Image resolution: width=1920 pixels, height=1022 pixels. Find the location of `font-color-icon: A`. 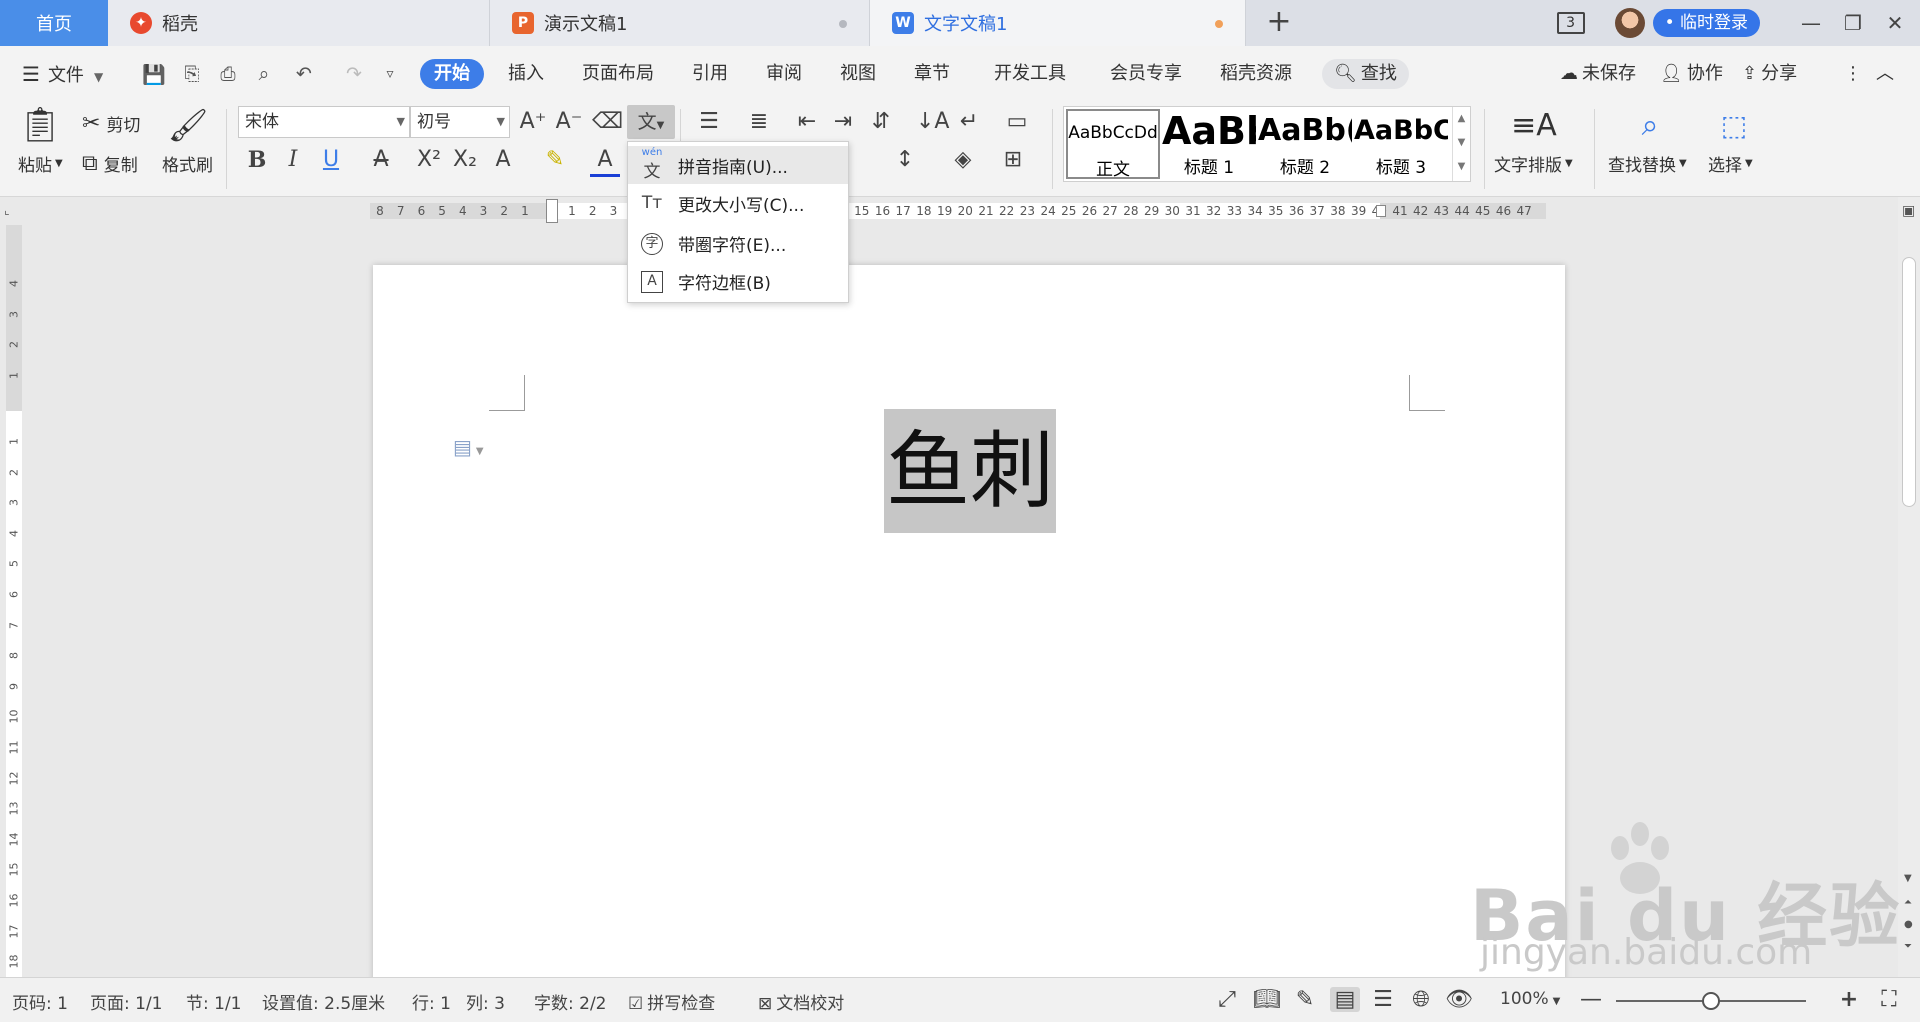

font-color-icon: A is located at coordinates (605, 162).